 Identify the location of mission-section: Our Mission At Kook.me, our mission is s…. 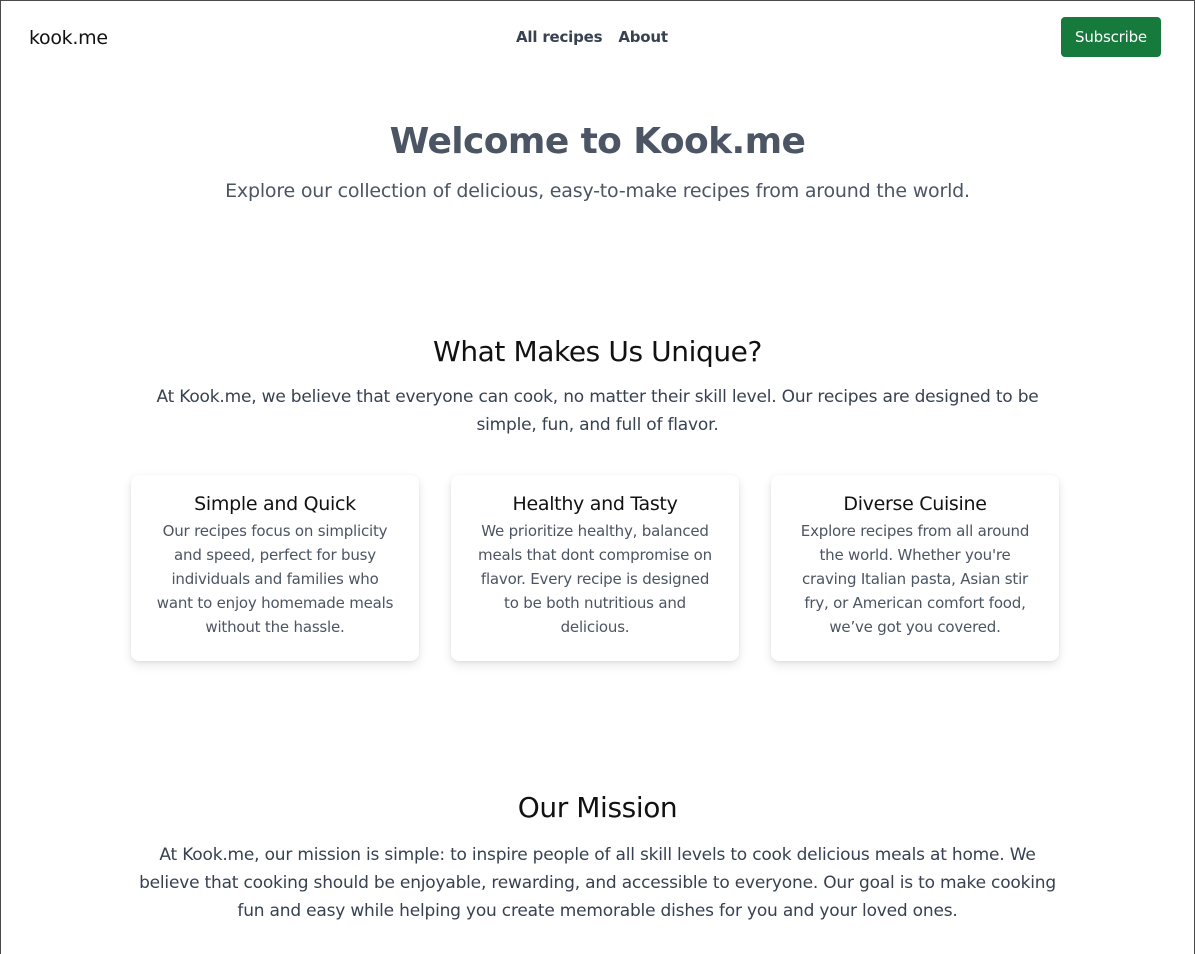
(597, 858).